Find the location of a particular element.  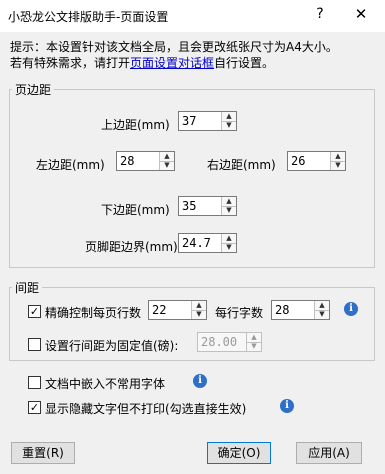

hint-line-2: 若有特殊需求，请打开页面设置对话框自行设置。 is located at coordinates (174, 63).